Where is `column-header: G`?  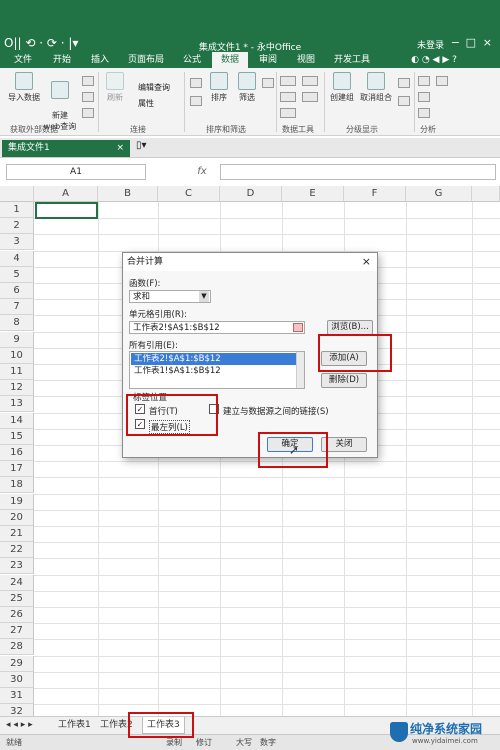
column-header: G is located at coordinates (439, 194).